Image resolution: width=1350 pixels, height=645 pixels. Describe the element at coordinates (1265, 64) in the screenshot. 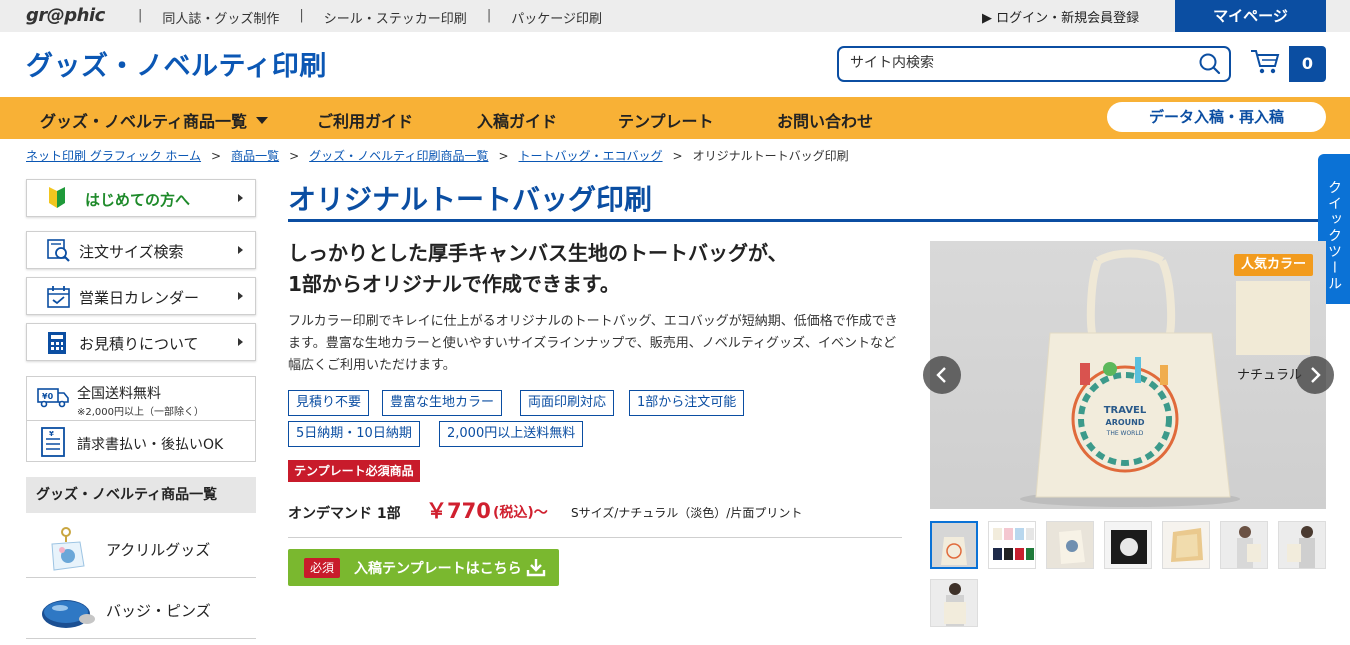

I see `cart-icon` at that location.